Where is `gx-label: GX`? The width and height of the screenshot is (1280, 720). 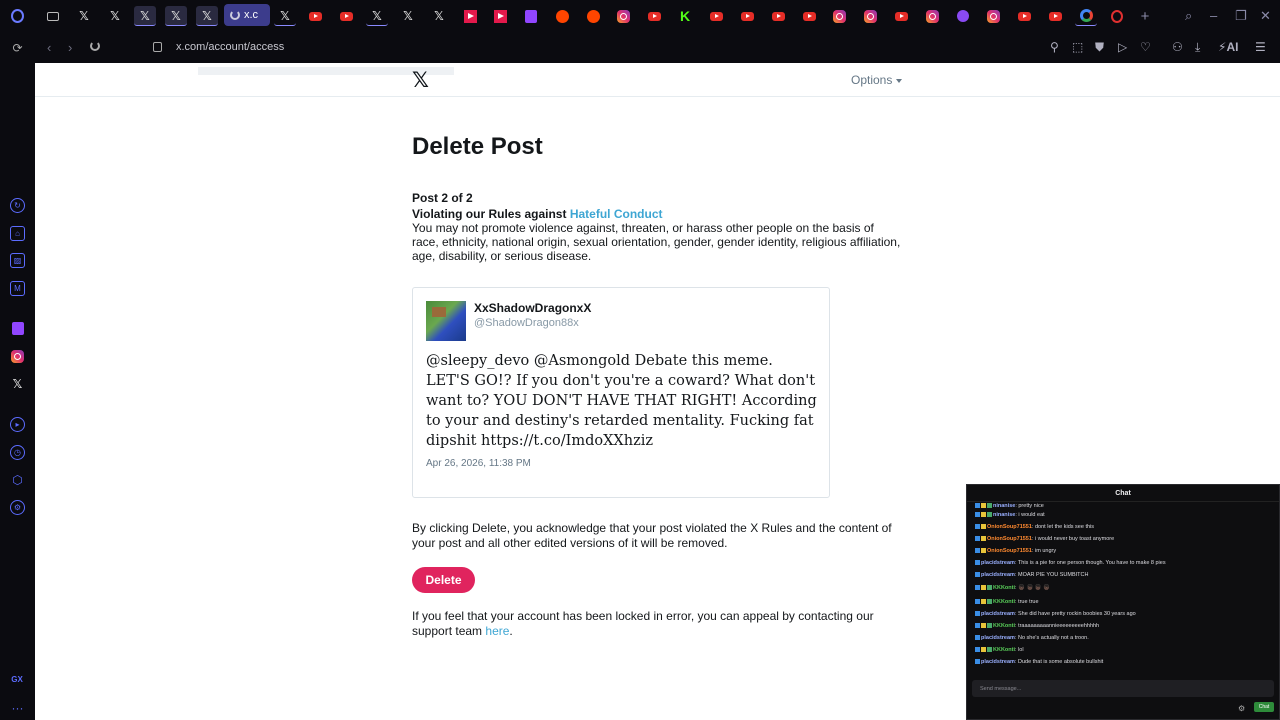
gx-label: GX is located at coordinates (17, 679).